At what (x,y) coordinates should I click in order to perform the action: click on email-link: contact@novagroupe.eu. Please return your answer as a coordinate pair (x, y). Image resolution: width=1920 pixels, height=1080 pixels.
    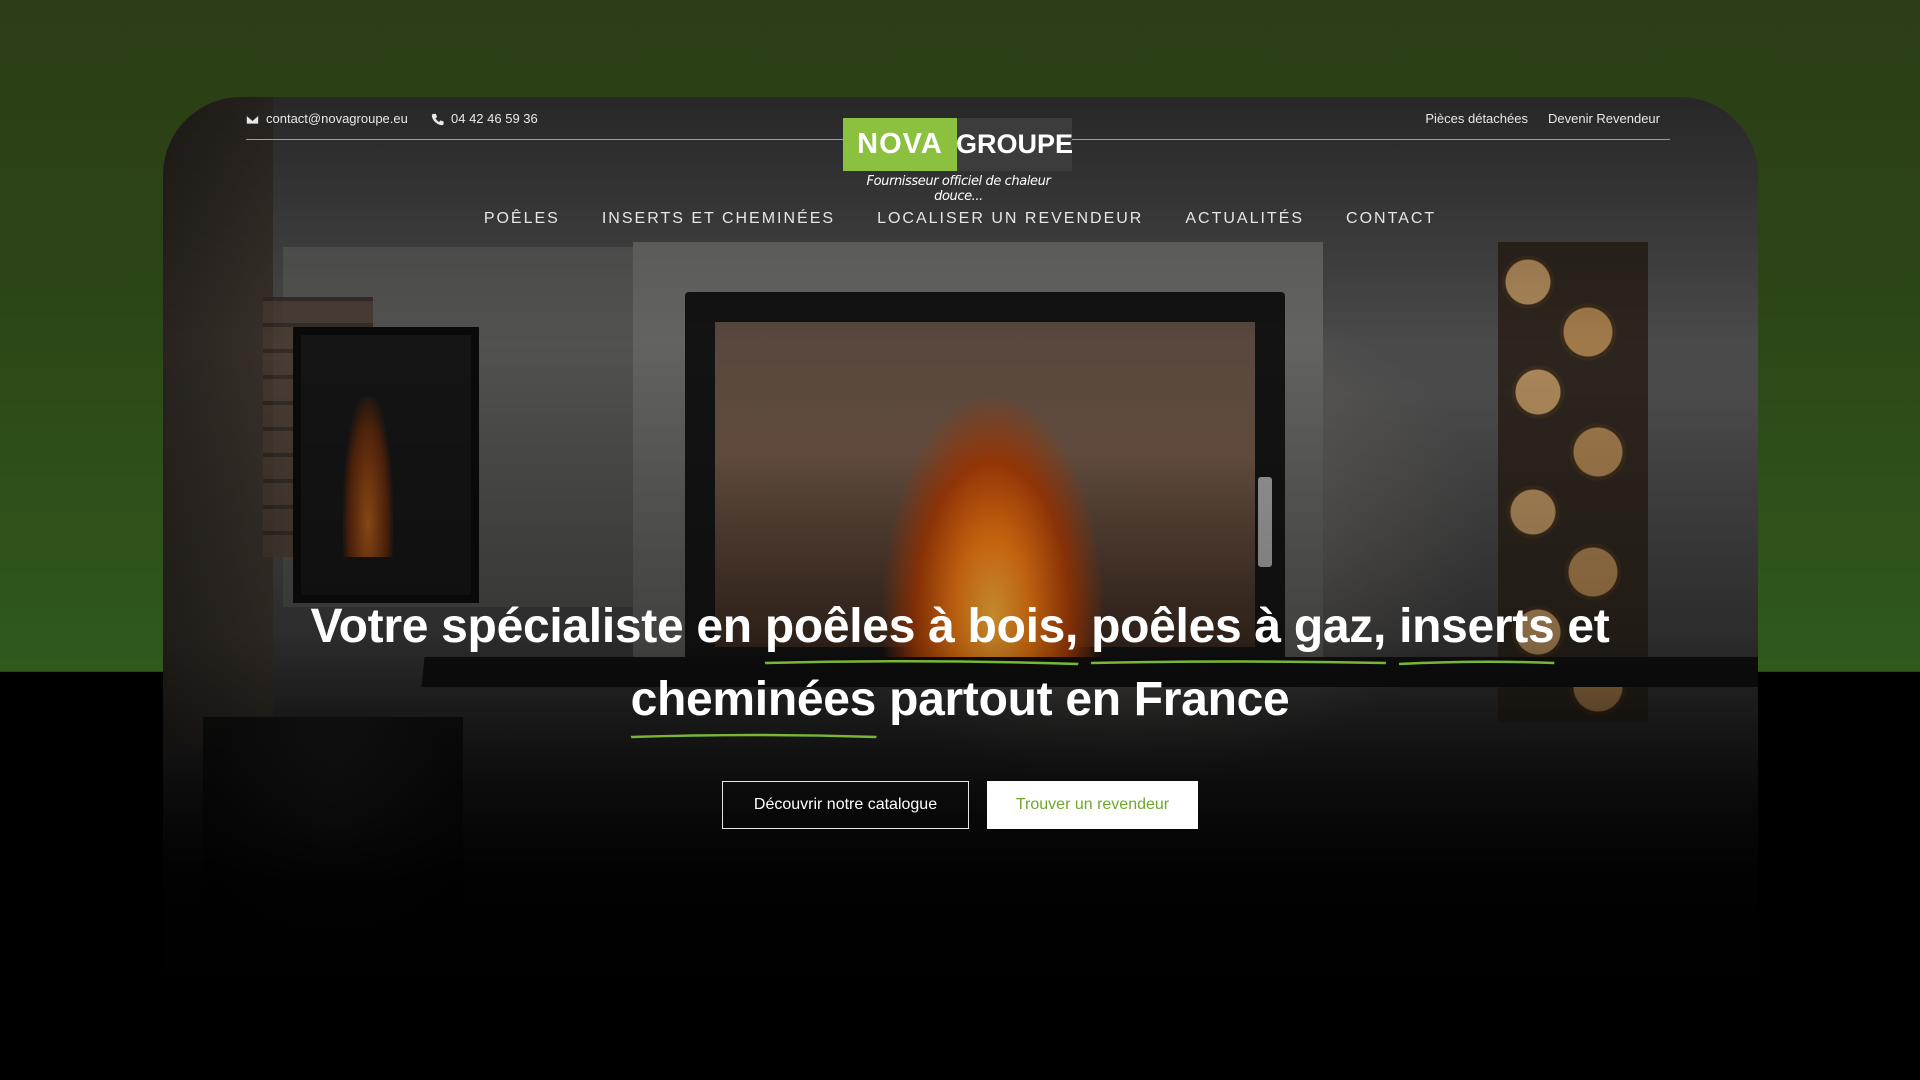
    Looking at the image, I should click on (327, 119).